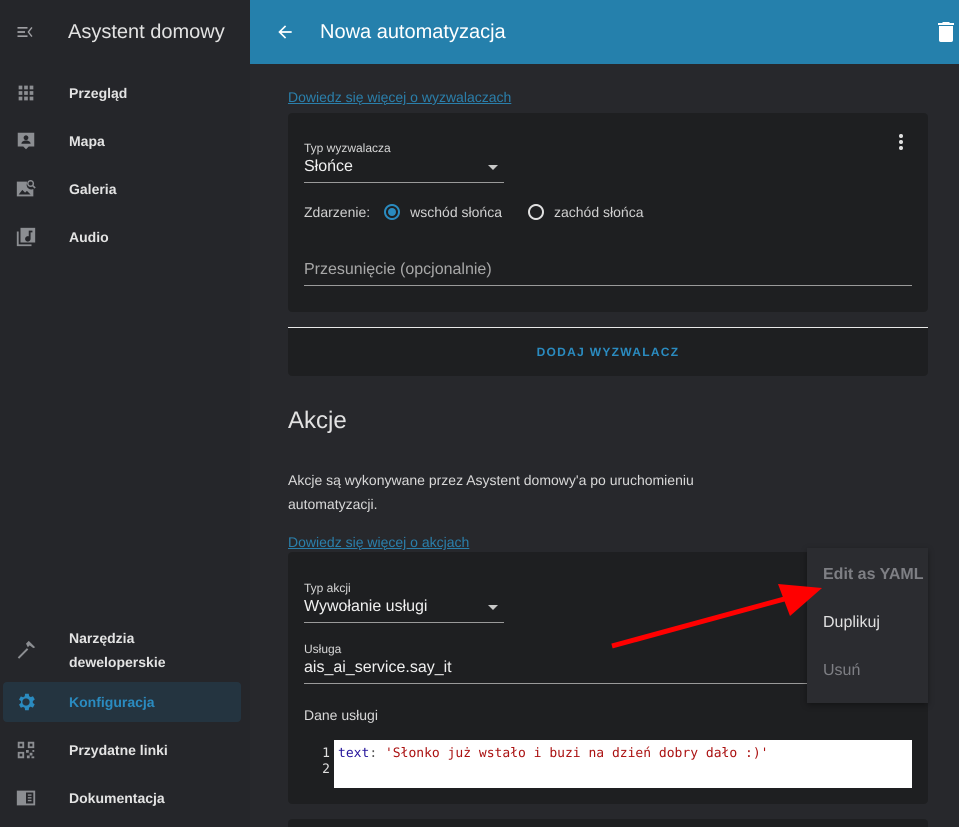 This screenshot has height=827, width=959. I want to click on delete-icon, so click(946, 32).